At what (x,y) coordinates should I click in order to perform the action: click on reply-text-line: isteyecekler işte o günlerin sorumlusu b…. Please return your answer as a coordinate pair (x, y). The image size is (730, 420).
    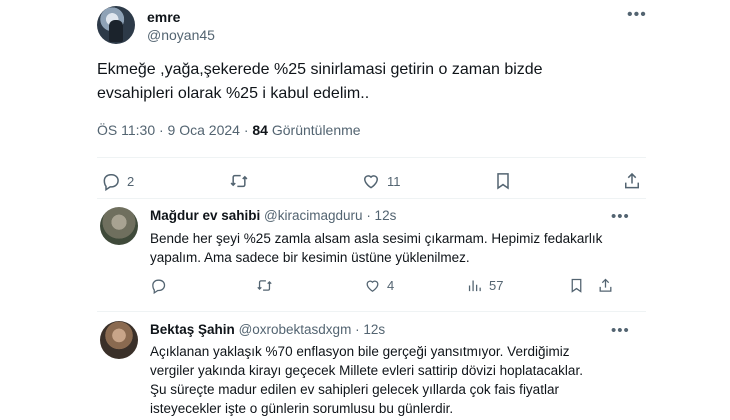
    Looking at the image, I should click on (302, 408).